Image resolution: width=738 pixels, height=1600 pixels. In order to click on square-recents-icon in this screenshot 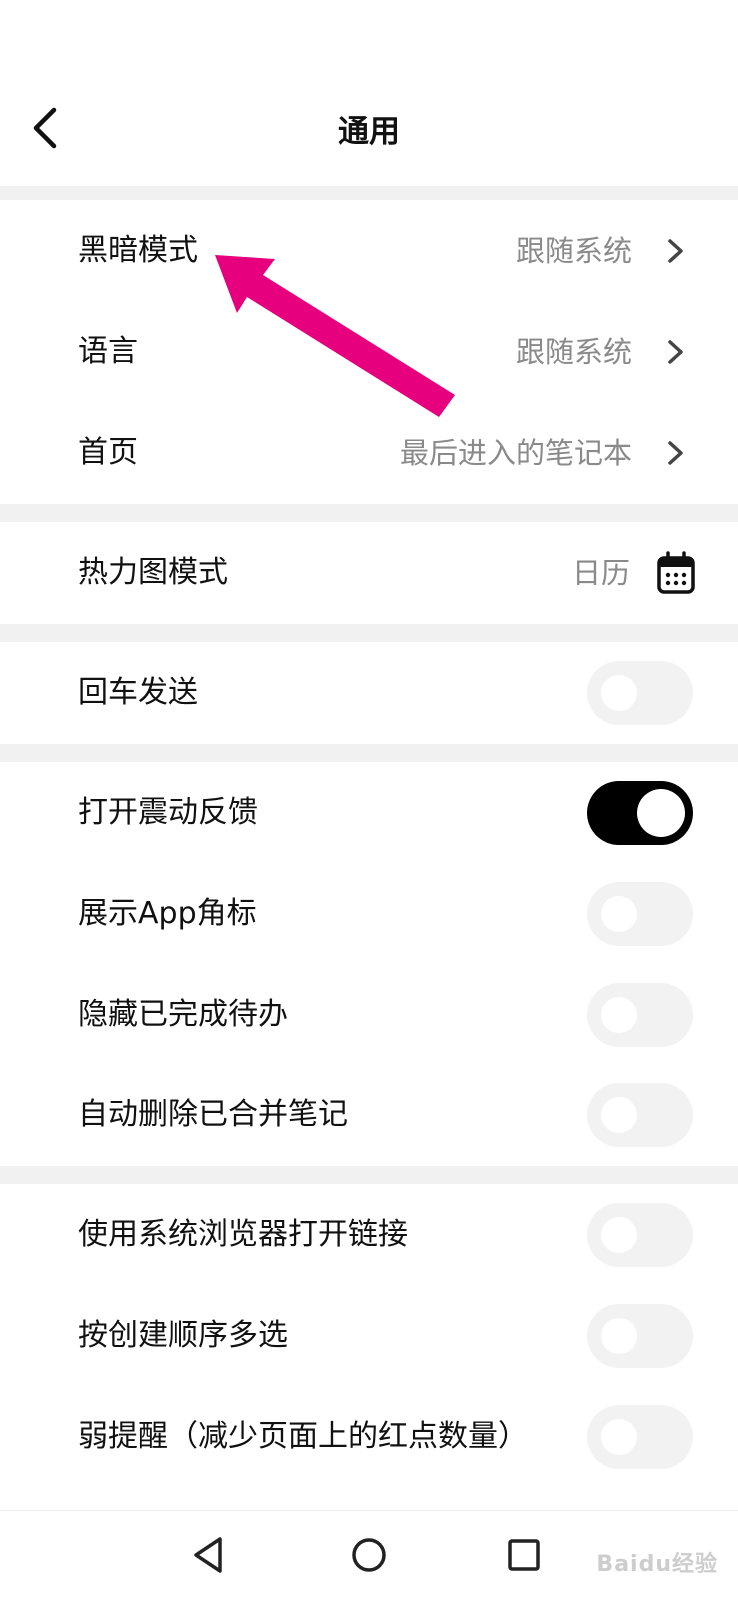, I will do `click(524, 1555)`.